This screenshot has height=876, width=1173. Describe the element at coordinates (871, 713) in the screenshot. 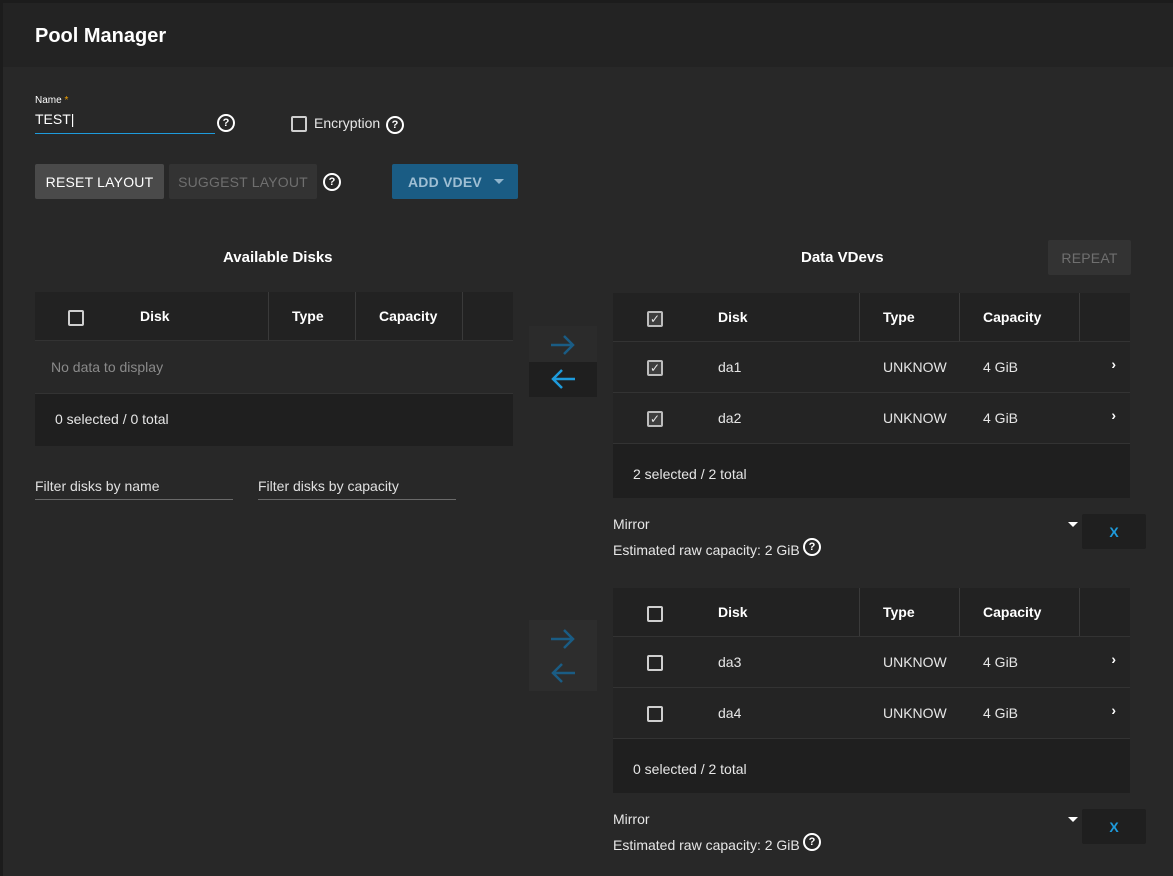

I see `table-row: da4 UNKNOW 4 GiB ›` at that location.